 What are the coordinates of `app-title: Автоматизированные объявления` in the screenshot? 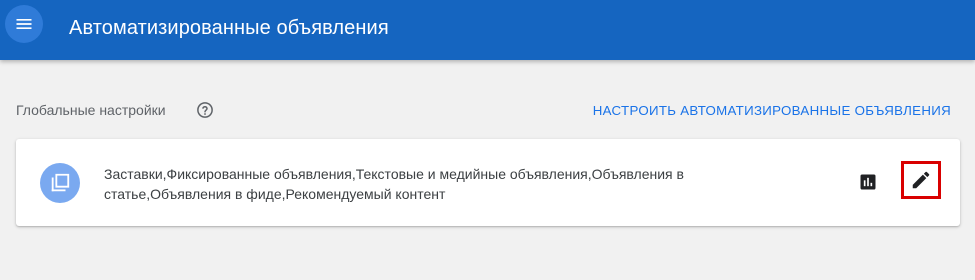 It's located at (229, 28).